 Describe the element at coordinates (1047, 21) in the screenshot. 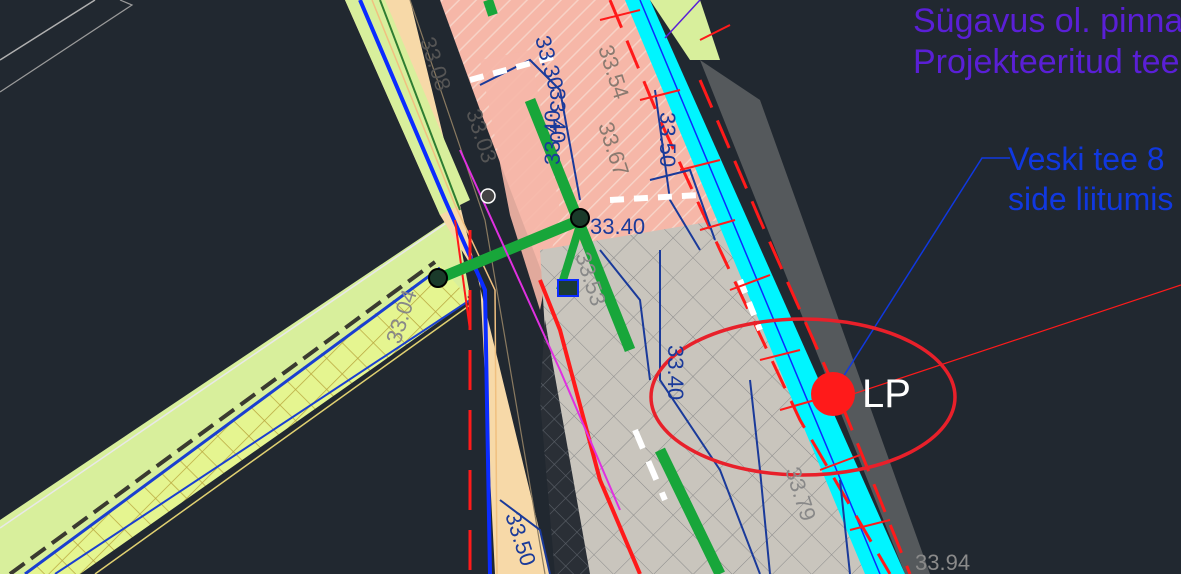

I see `depth-annotation: Sügavus ol. pinna` at that location.